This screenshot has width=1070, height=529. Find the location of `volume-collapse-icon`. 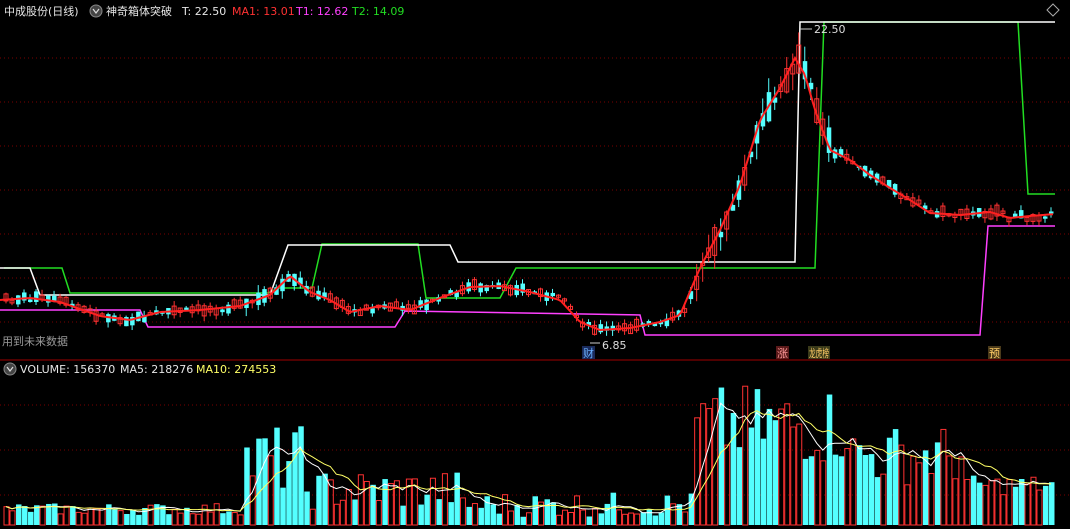

volume-collapse-icon is located at coordinates (10, 369).